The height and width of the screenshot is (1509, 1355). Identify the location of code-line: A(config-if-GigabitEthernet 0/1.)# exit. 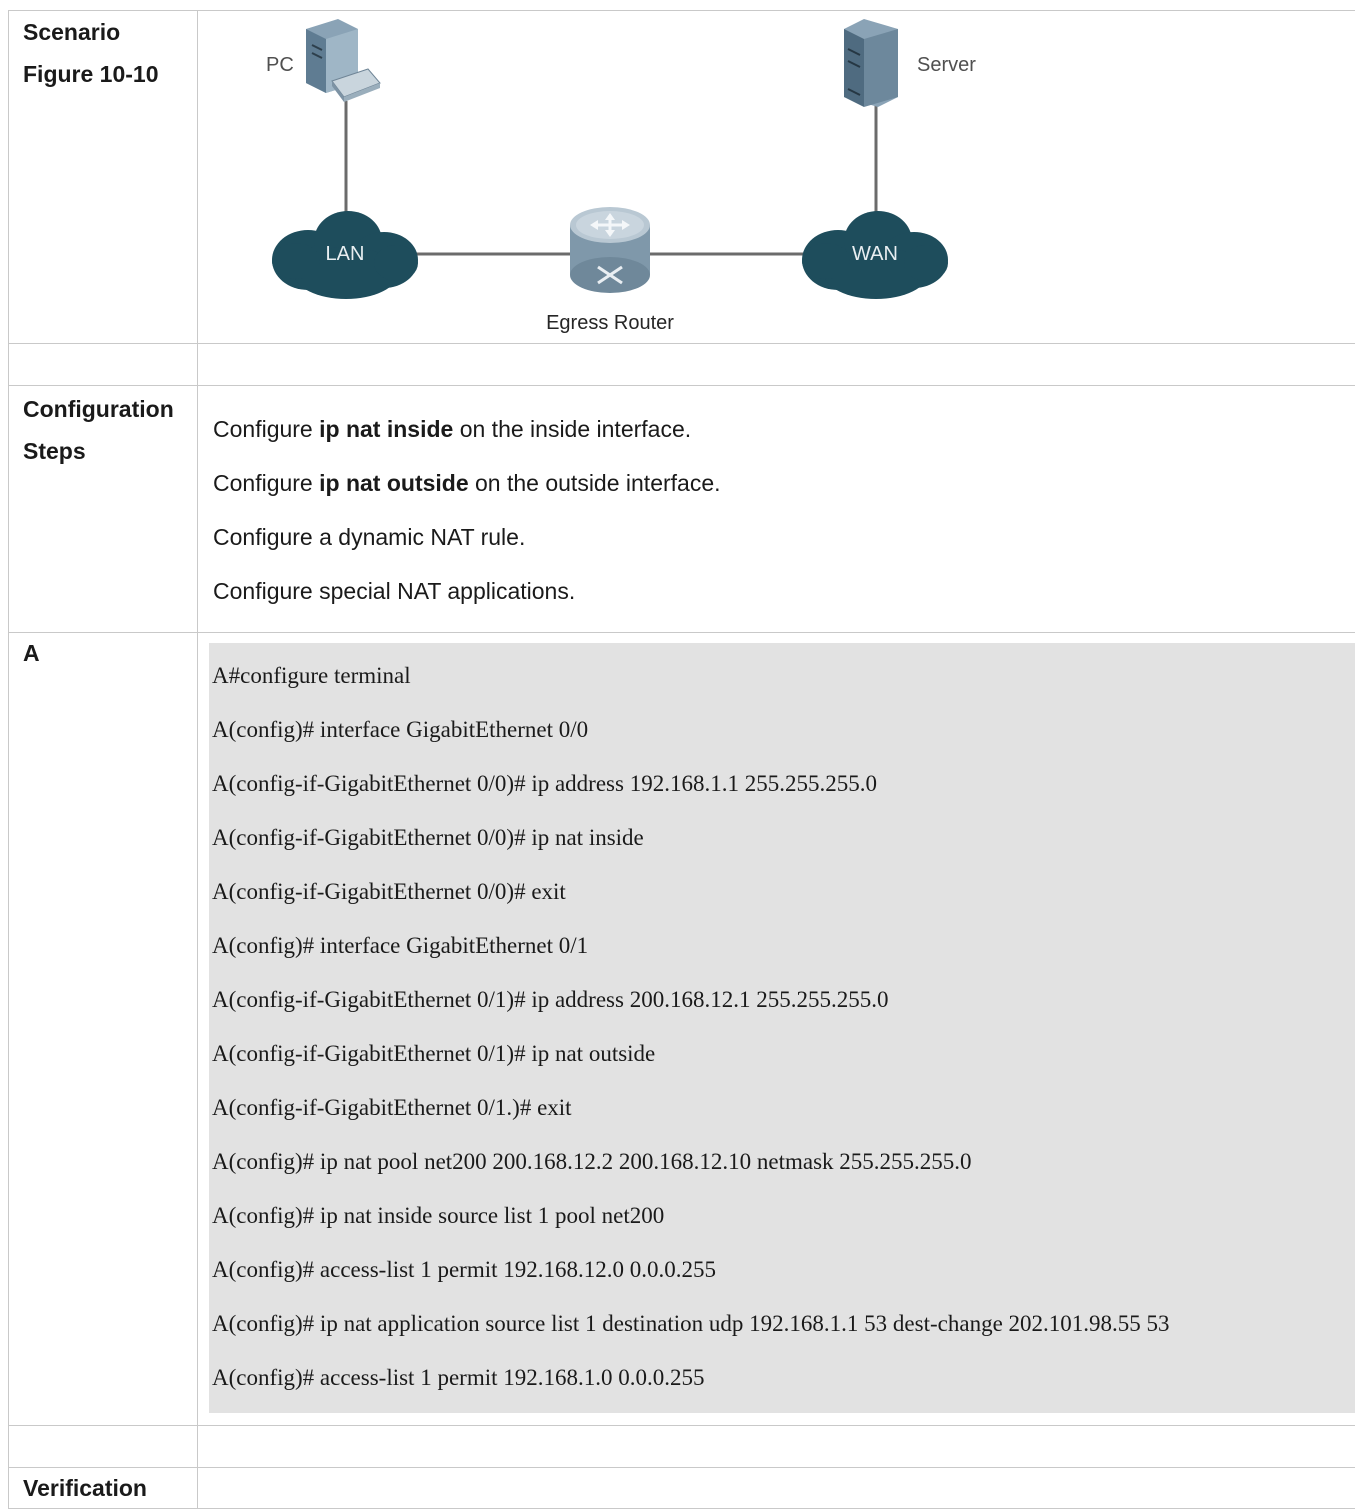
(783, 1108).